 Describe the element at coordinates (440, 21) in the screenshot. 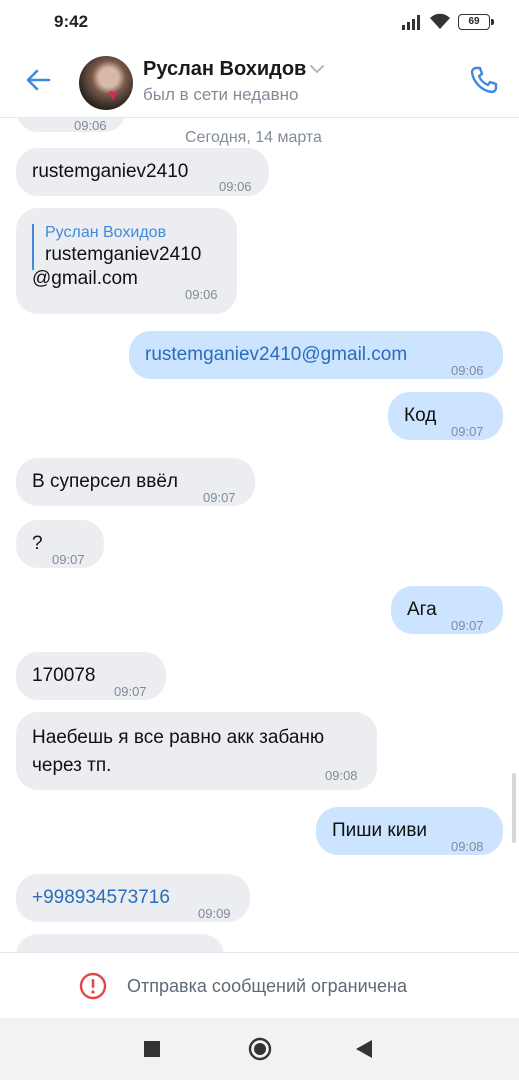

I see `wifi-icon` at that location.